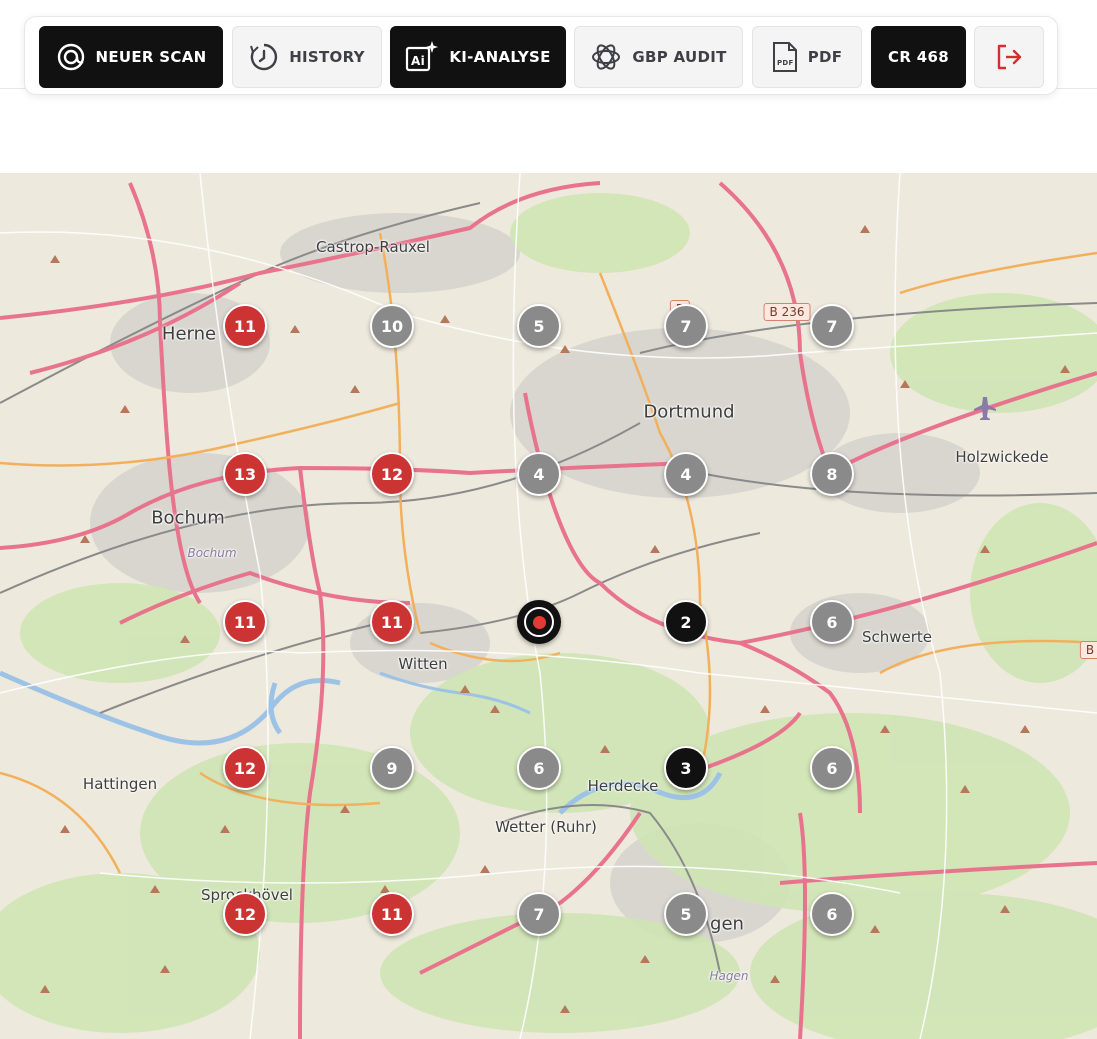 The width and height of the screenshot is (1097, 1039). What do you see at coordinates (623, 786) in the screenshot?
I see `city-label: Herdecke` at bounding box center [623, 786].